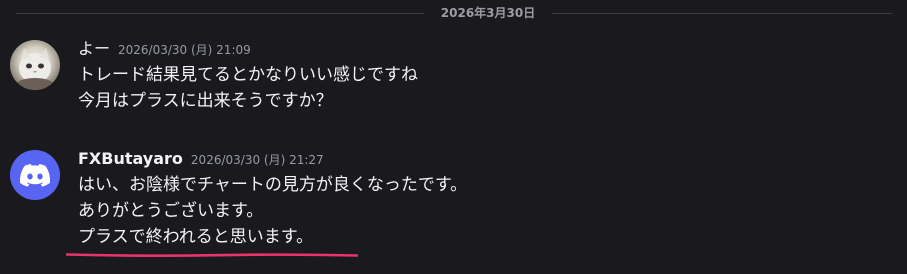  What do you see at coordinates (205, 101) in the screenshot?
I see `message-line: 今月はプラスに出来そうですか？` at bounding box center [205, 101].